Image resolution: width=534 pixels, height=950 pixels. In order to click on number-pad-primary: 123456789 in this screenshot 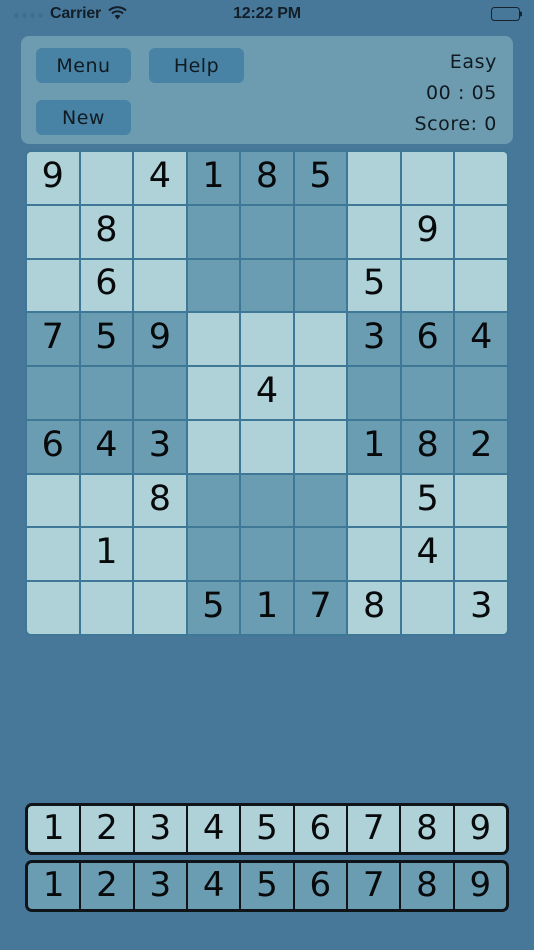, I will do `click(267, 829)`.